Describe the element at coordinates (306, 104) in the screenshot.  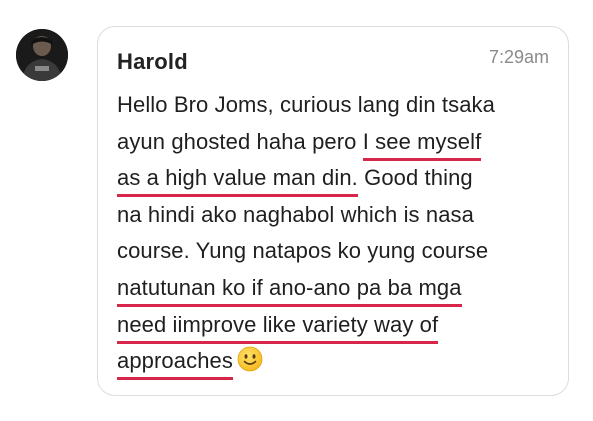
I see `plain-text: Hello Bro Joms, curious lang din tsaka` at that location.